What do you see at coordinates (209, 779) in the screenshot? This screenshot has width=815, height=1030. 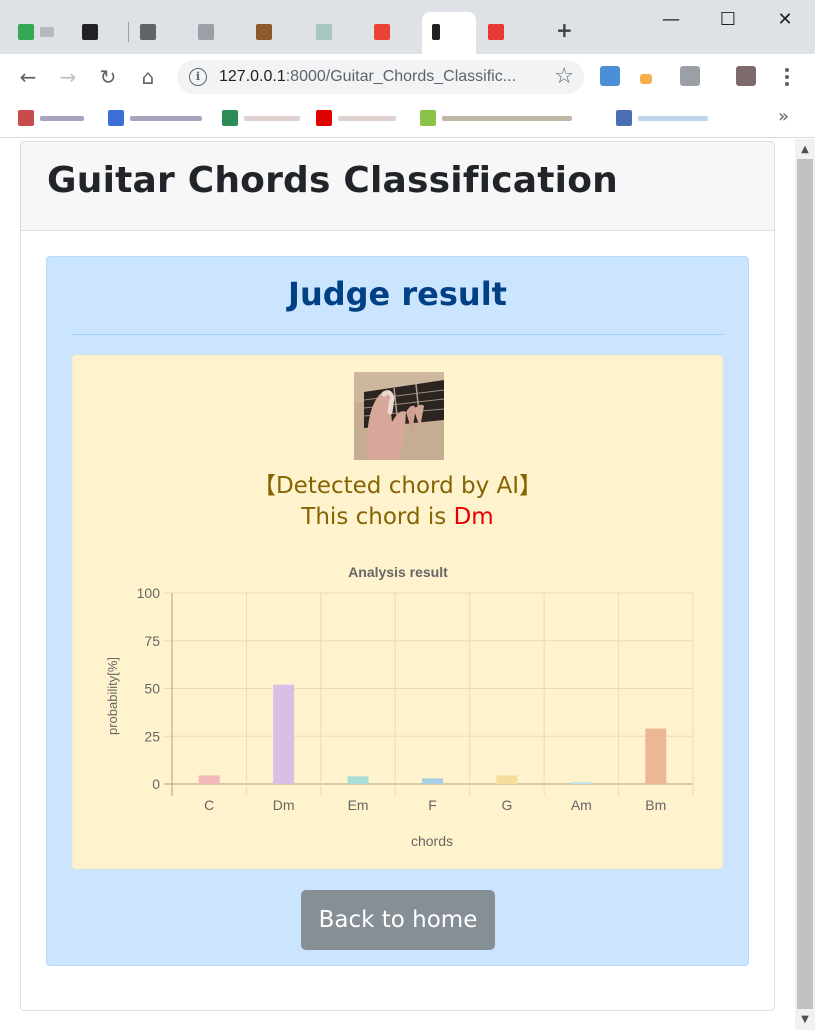 I see `chart-bar-c` at bounding box center [209, 779].